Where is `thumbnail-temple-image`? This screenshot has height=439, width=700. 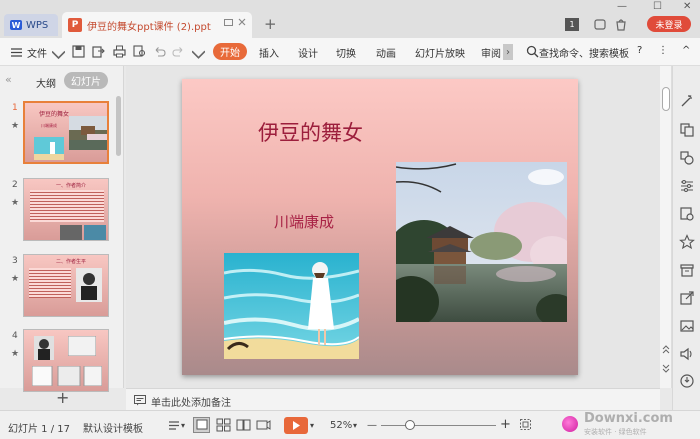
thumbnail-temple-image is located at coordinates (88, 133).